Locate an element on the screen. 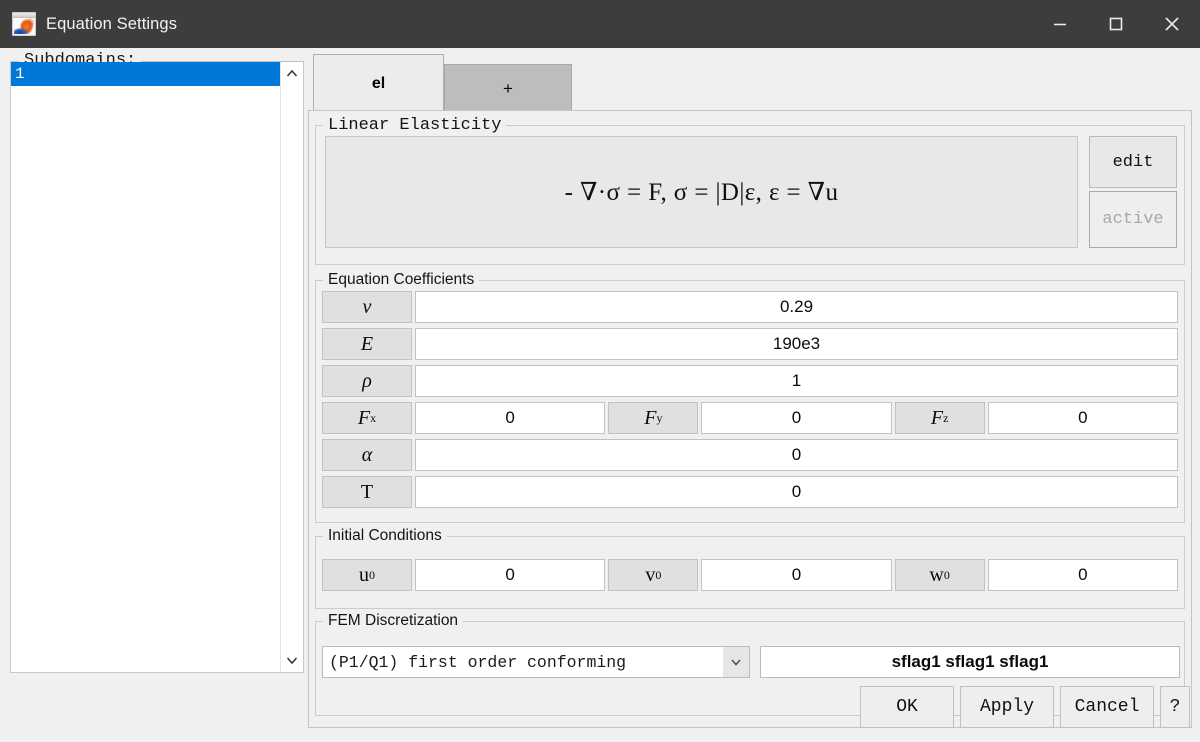 This screenshot has height=742, width=1200. fem-order-value: (P1/Q1) first order conforming is located at coordinates (478, 662).